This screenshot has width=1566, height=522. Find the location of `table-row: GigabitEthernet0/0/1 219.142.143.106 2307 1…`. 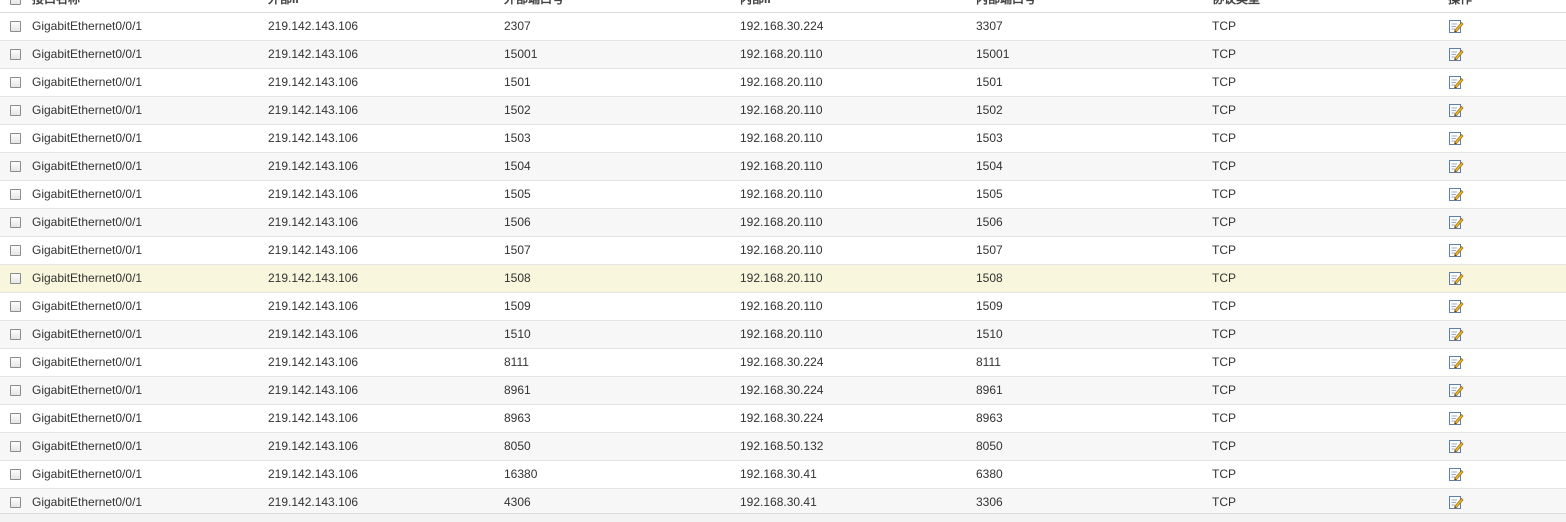

table-row: GigabitEthernet0/0/1 219.142.143.106 2307 1… is located at coordinates (783, 27).